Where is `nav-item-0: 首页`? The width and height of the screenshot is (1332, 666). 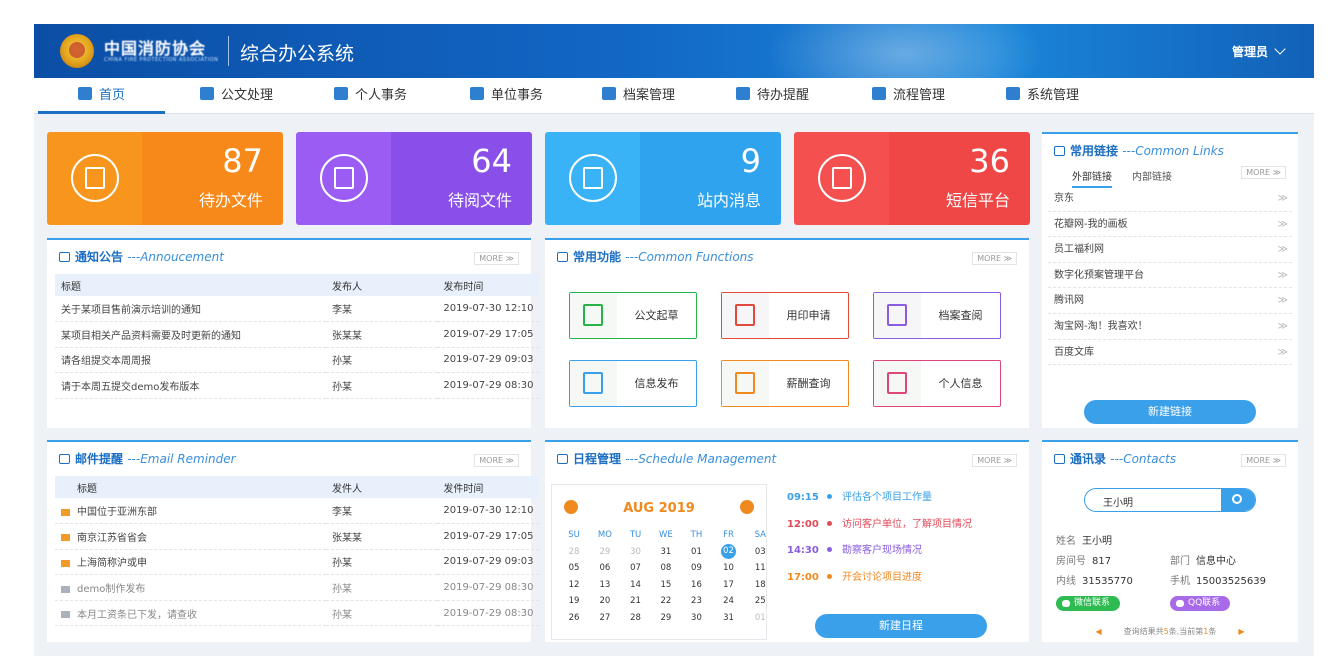
nav-item-0: 首页 is located at coordinates (101, 96).